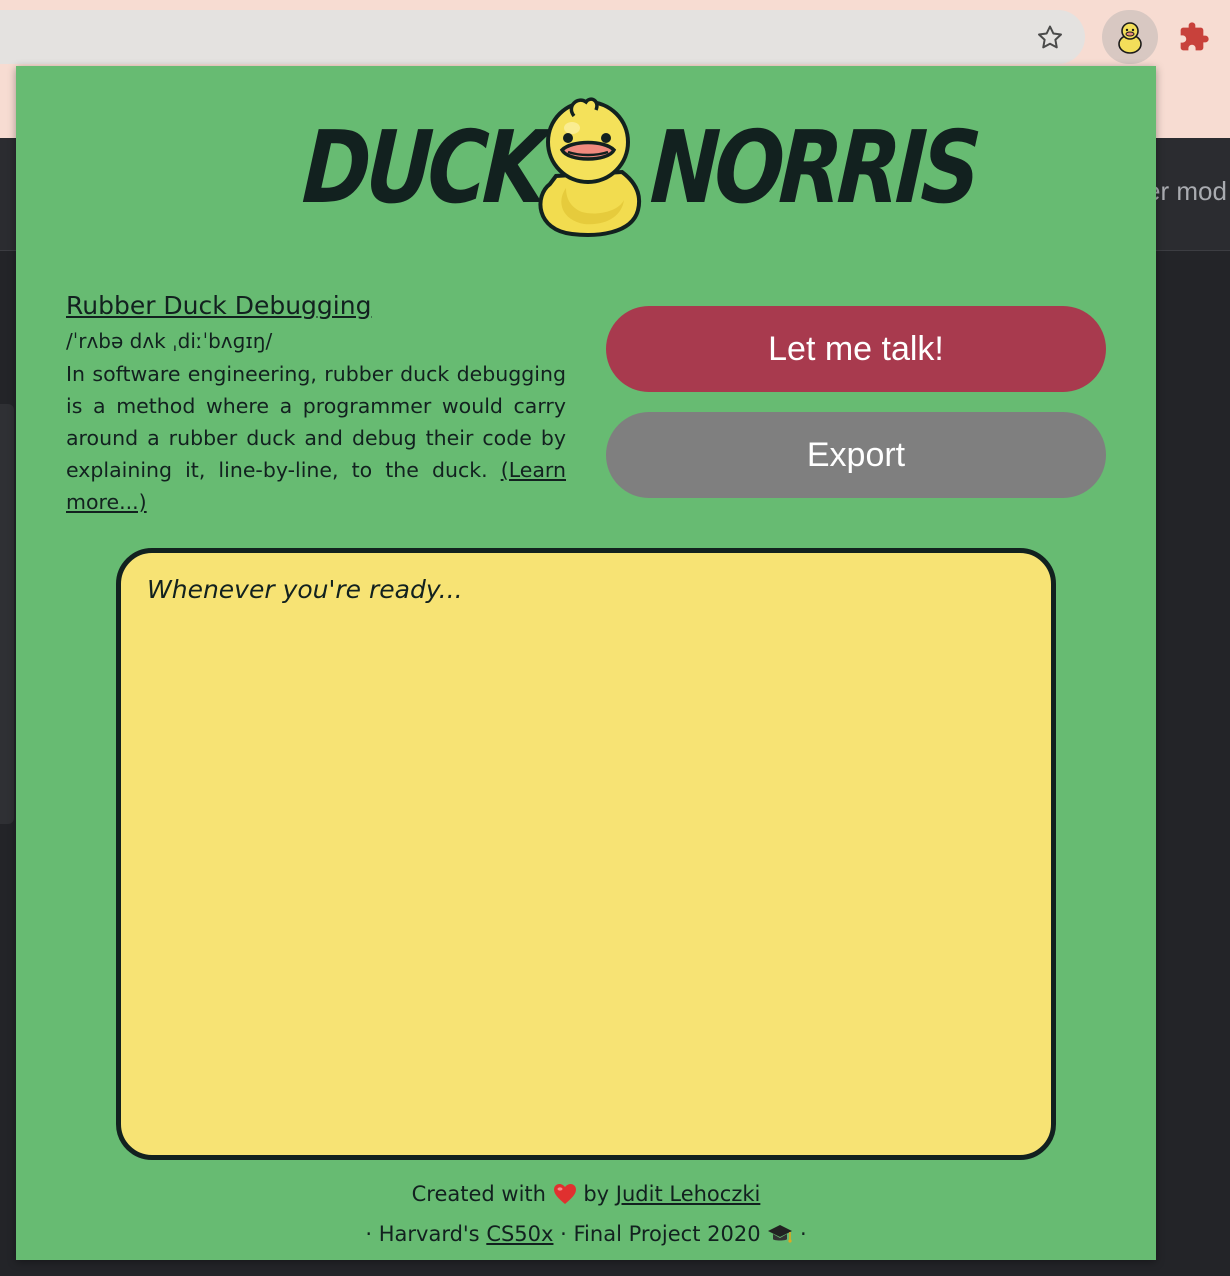  What do you see at coordinates (7, 614) in the screenshot?
I see `background-panel-edge` at bounding box center [7, 614].